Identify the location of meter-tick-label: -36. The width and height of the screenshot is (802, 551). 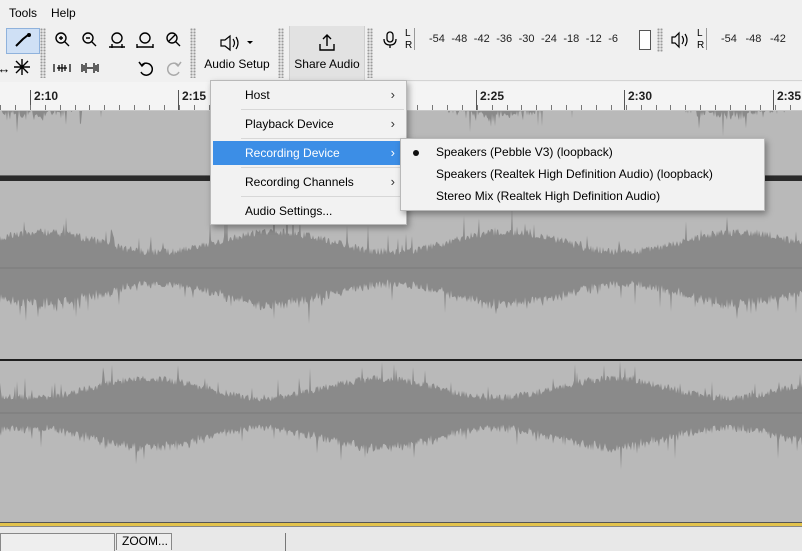
(504, 39).